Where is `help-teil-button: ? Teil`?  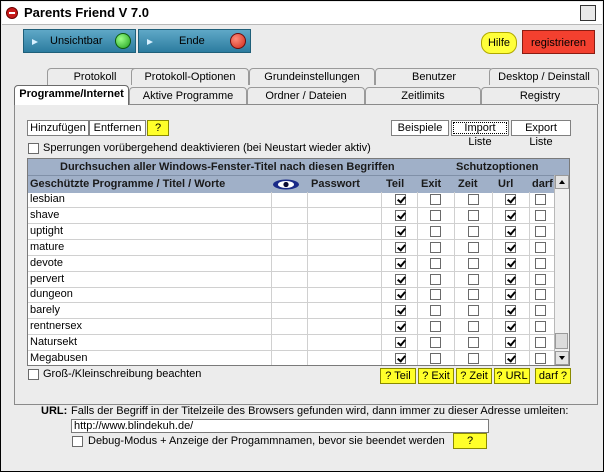 help-teil-button: ? Teil is located at coordinates (398, 376).